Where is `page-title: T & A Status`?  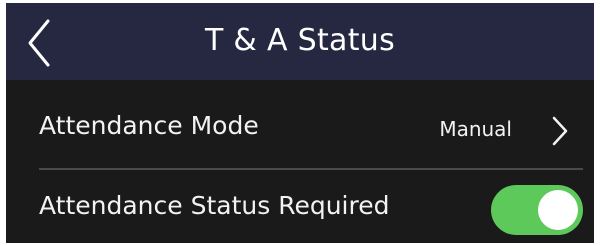 page-title: T & A Status is located at coordinates (300, 40).